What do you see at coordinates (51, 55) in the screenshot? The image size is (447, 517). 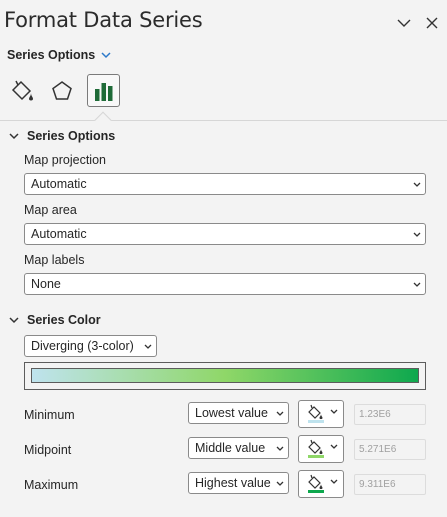 I see `series-options-dropdown-label: Series Options` at bounding box center [51, 55].